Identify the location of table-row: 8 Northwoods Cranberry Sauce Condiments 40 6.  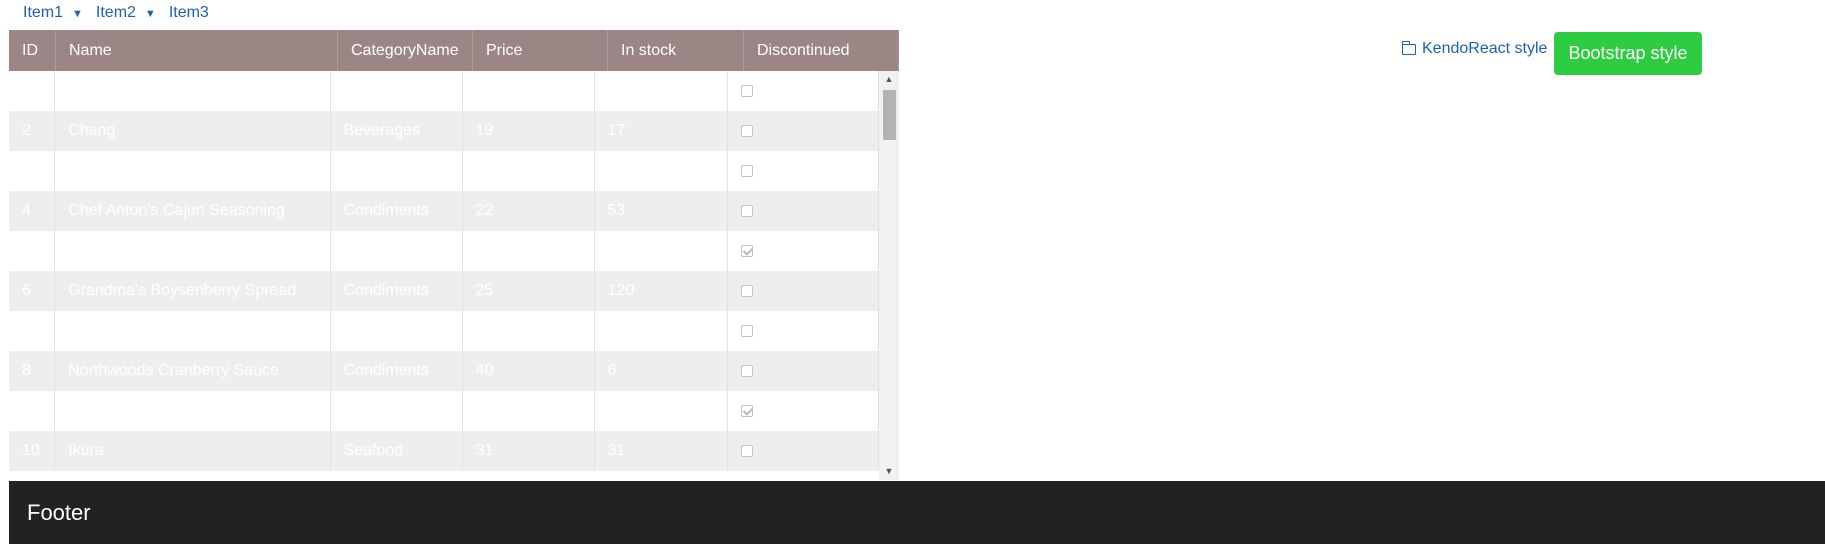
(444, 371).